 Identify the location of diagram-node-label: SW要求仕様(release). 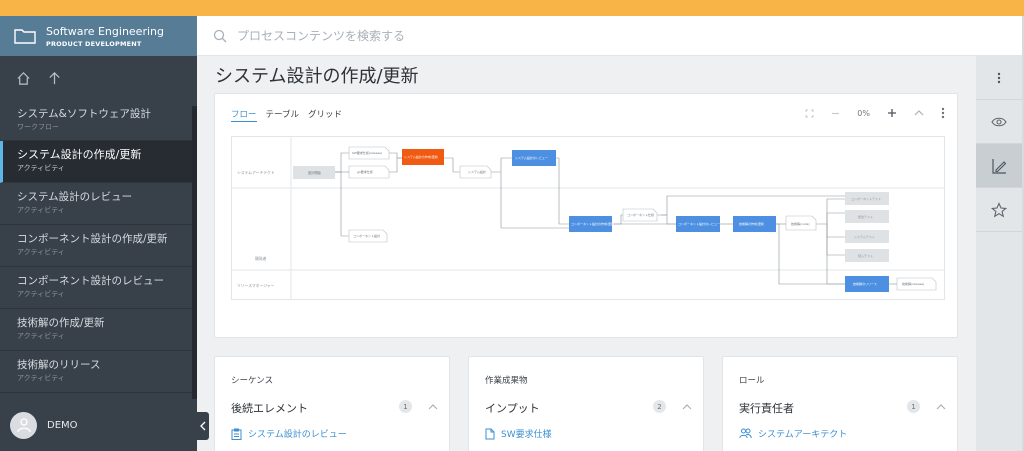
(367, 152).